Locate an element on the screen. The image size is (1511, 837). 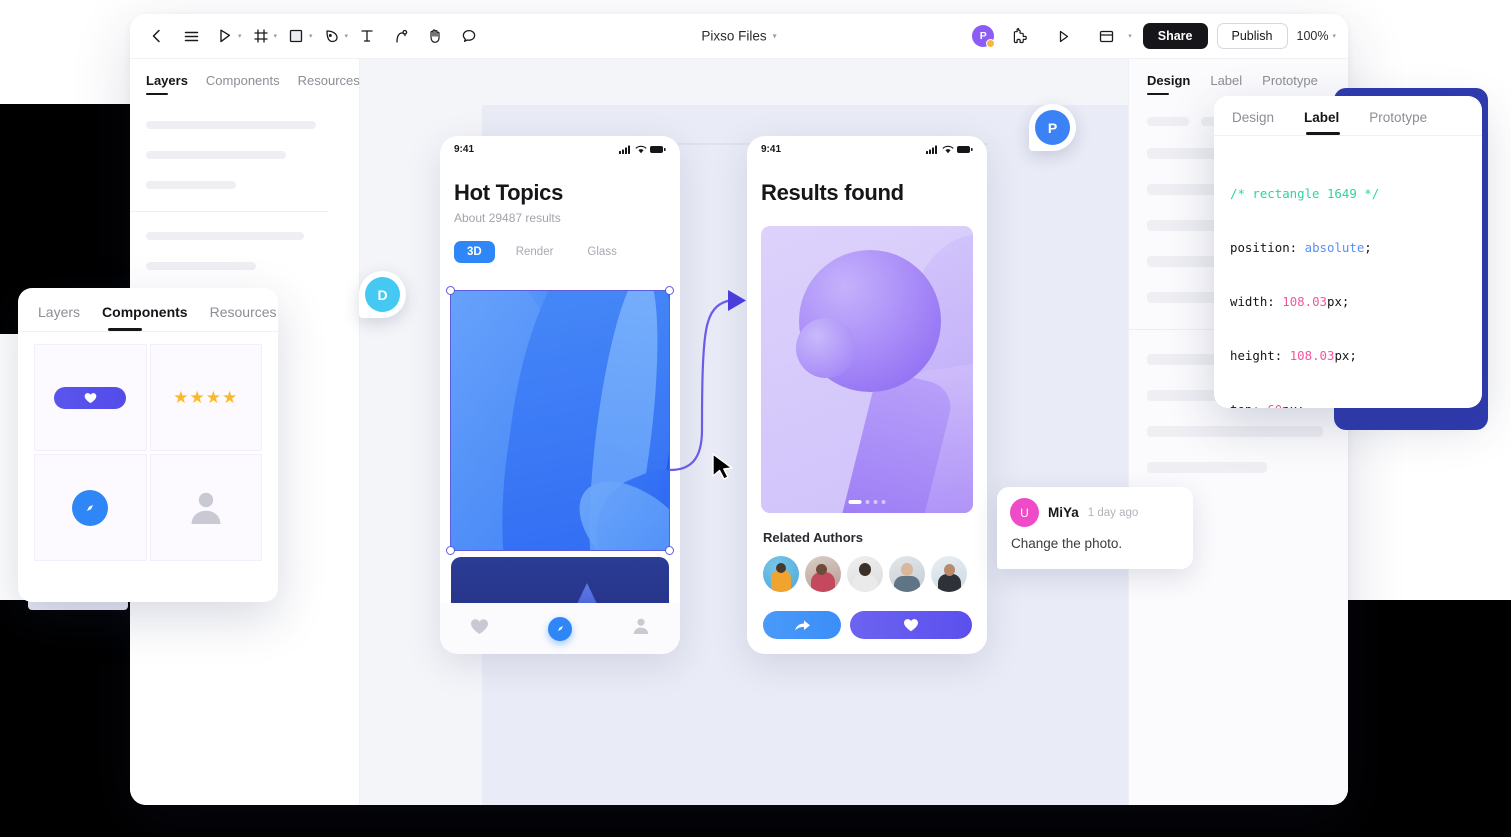
phone2-action-buttons is located at coordinates (867, 625).